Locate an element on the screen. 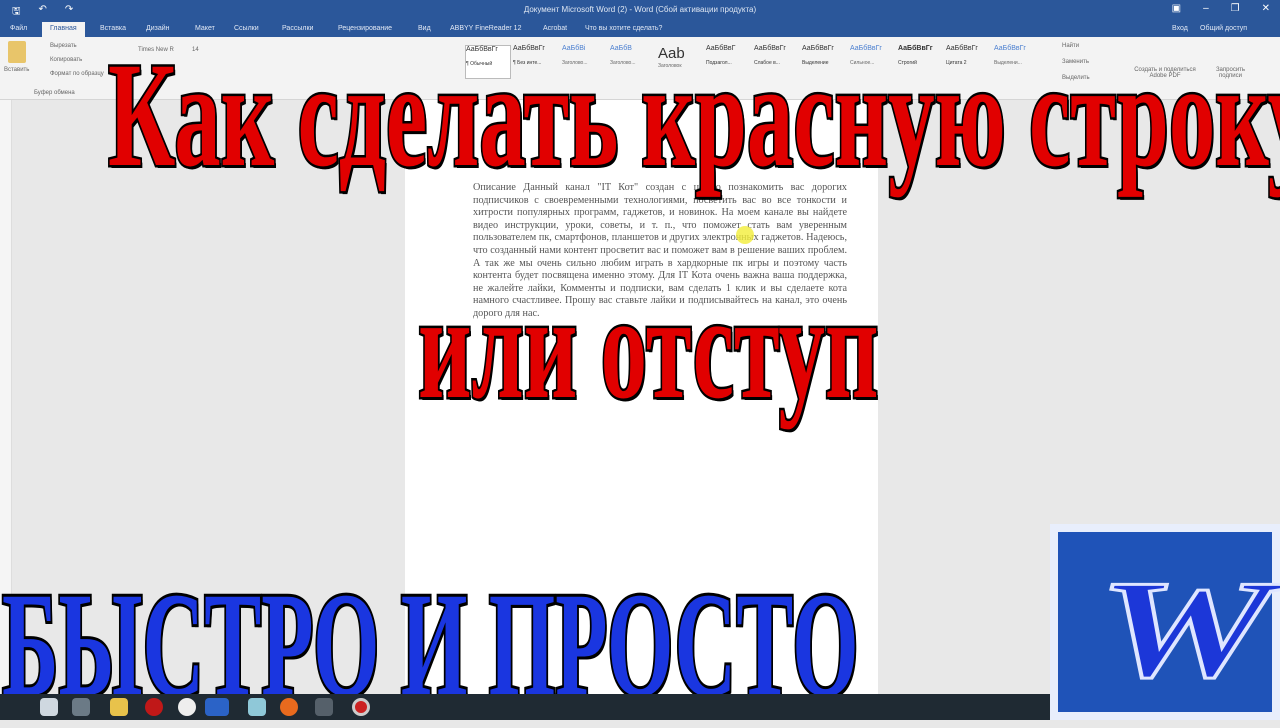 The image size is (1280, 728). tab-view: Вид is located at coordinates (424, 28).